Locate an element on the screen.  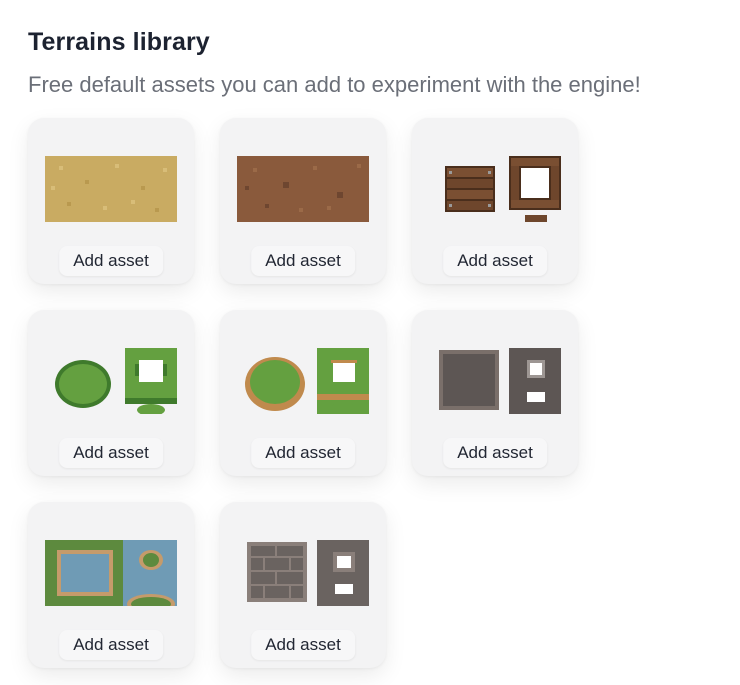
asset-card-wooden-planks: Add asset is located at coordinates (495, 201).